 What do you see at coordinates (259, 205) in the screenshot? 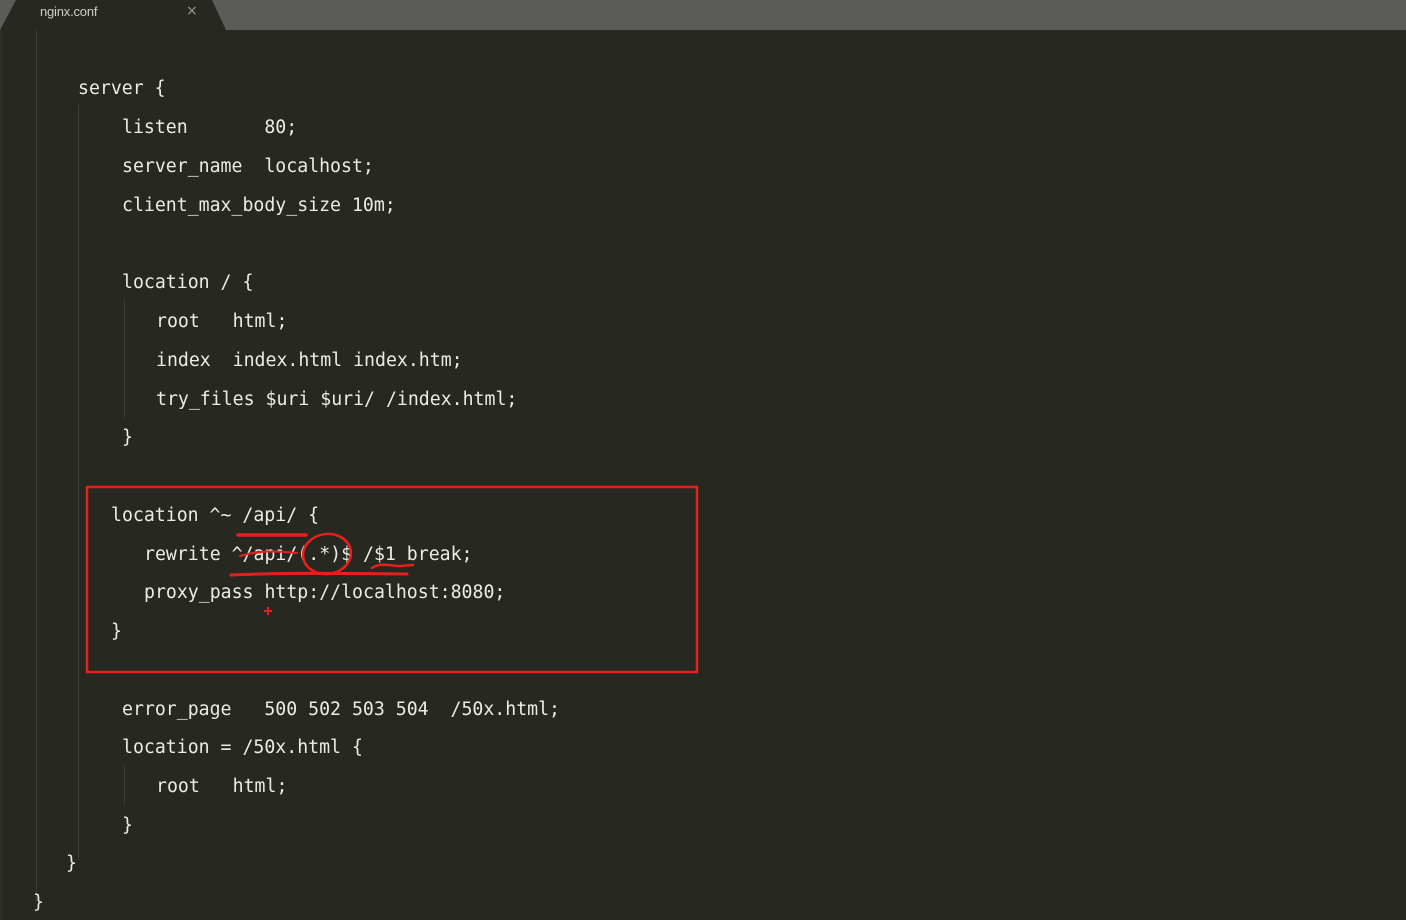
I see `code-line-client-max-body-size: client_max_body_size 10m;` at bounding box center [259, 205].